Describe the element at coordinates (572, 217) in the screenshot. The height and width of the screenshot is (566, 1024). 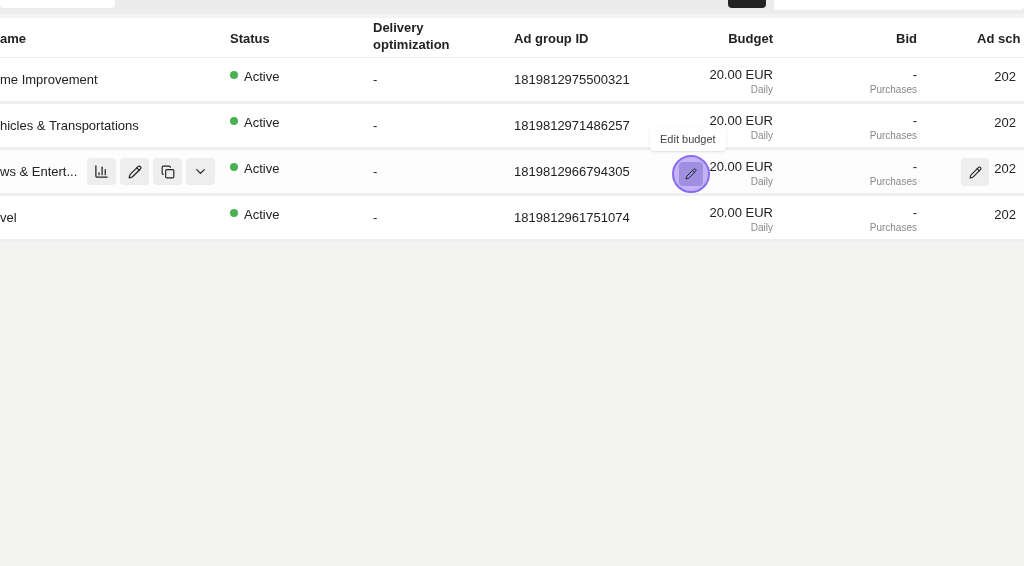
I see `table-cell: 1819812961751074` at that location.